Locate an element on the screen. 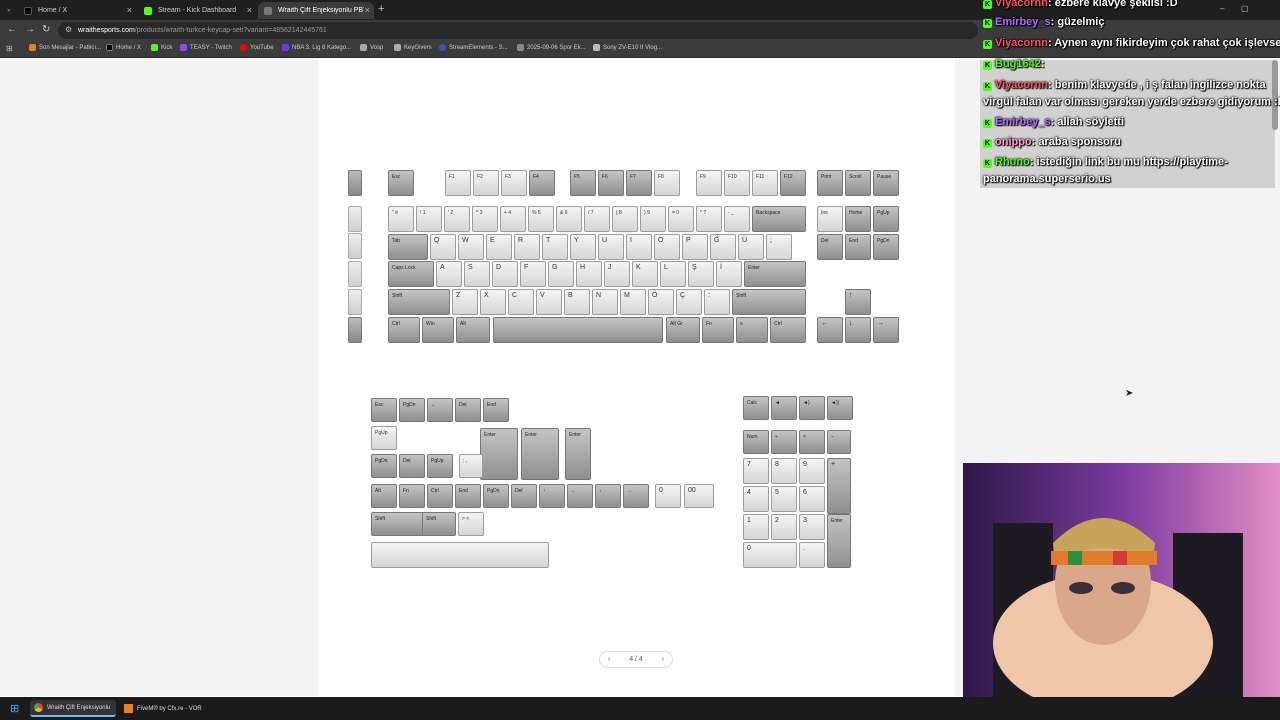 The width and height of the screenshot is (1280, 720). chat-text: : araba sponsoru is located at coordinates (1076, 142).